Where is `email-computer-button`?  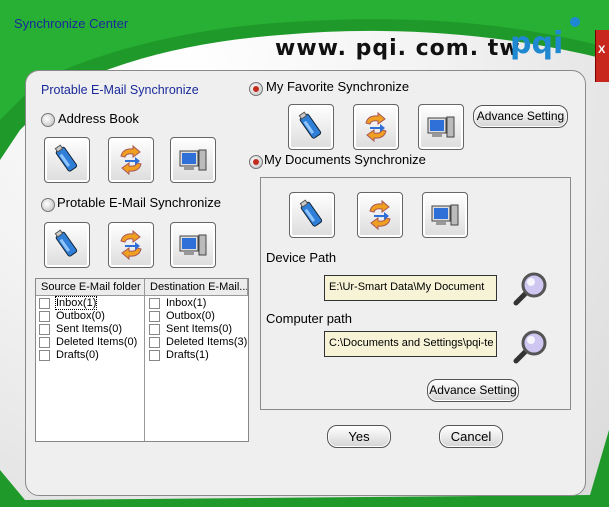
email-computer-button is located at coordinates (193, 245).